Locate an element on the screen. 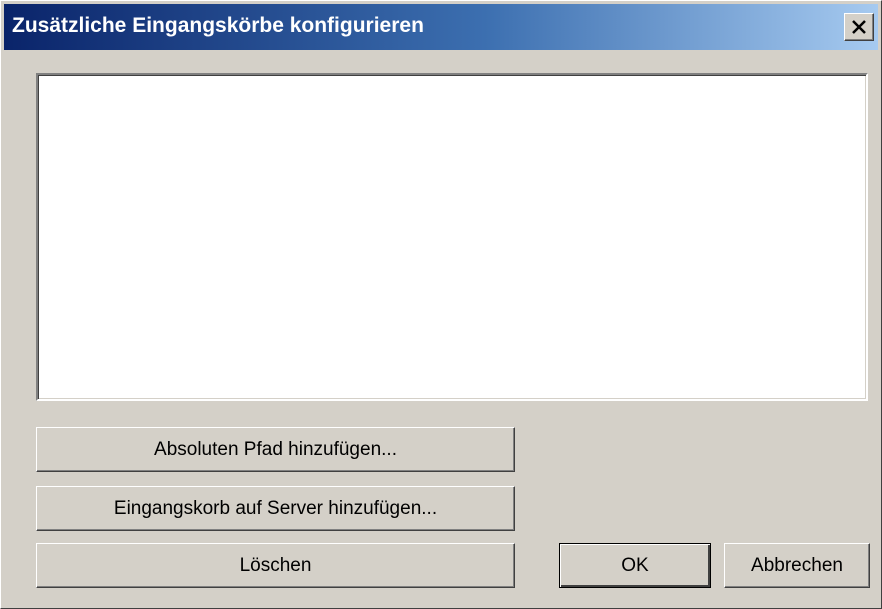  delete-button: Löschen is located at coordinates (275, 565).